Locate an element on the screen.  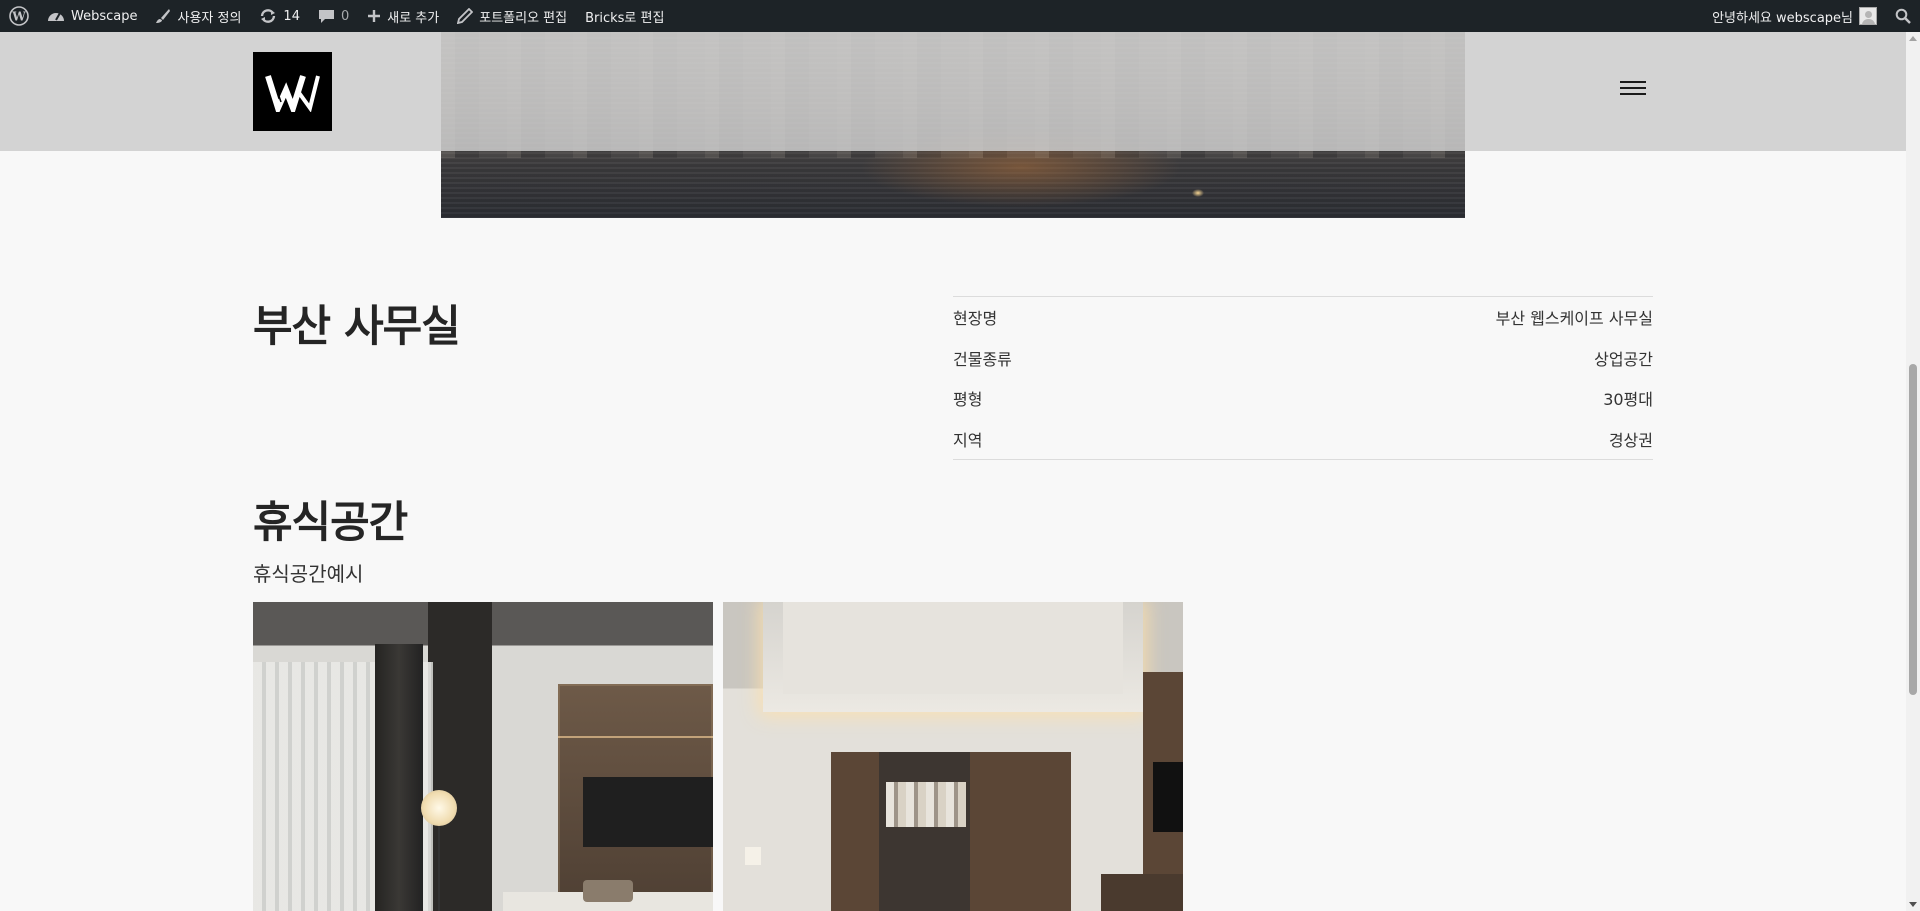
new-content-link: 새로 추가 is located at coordinates (403, 16).